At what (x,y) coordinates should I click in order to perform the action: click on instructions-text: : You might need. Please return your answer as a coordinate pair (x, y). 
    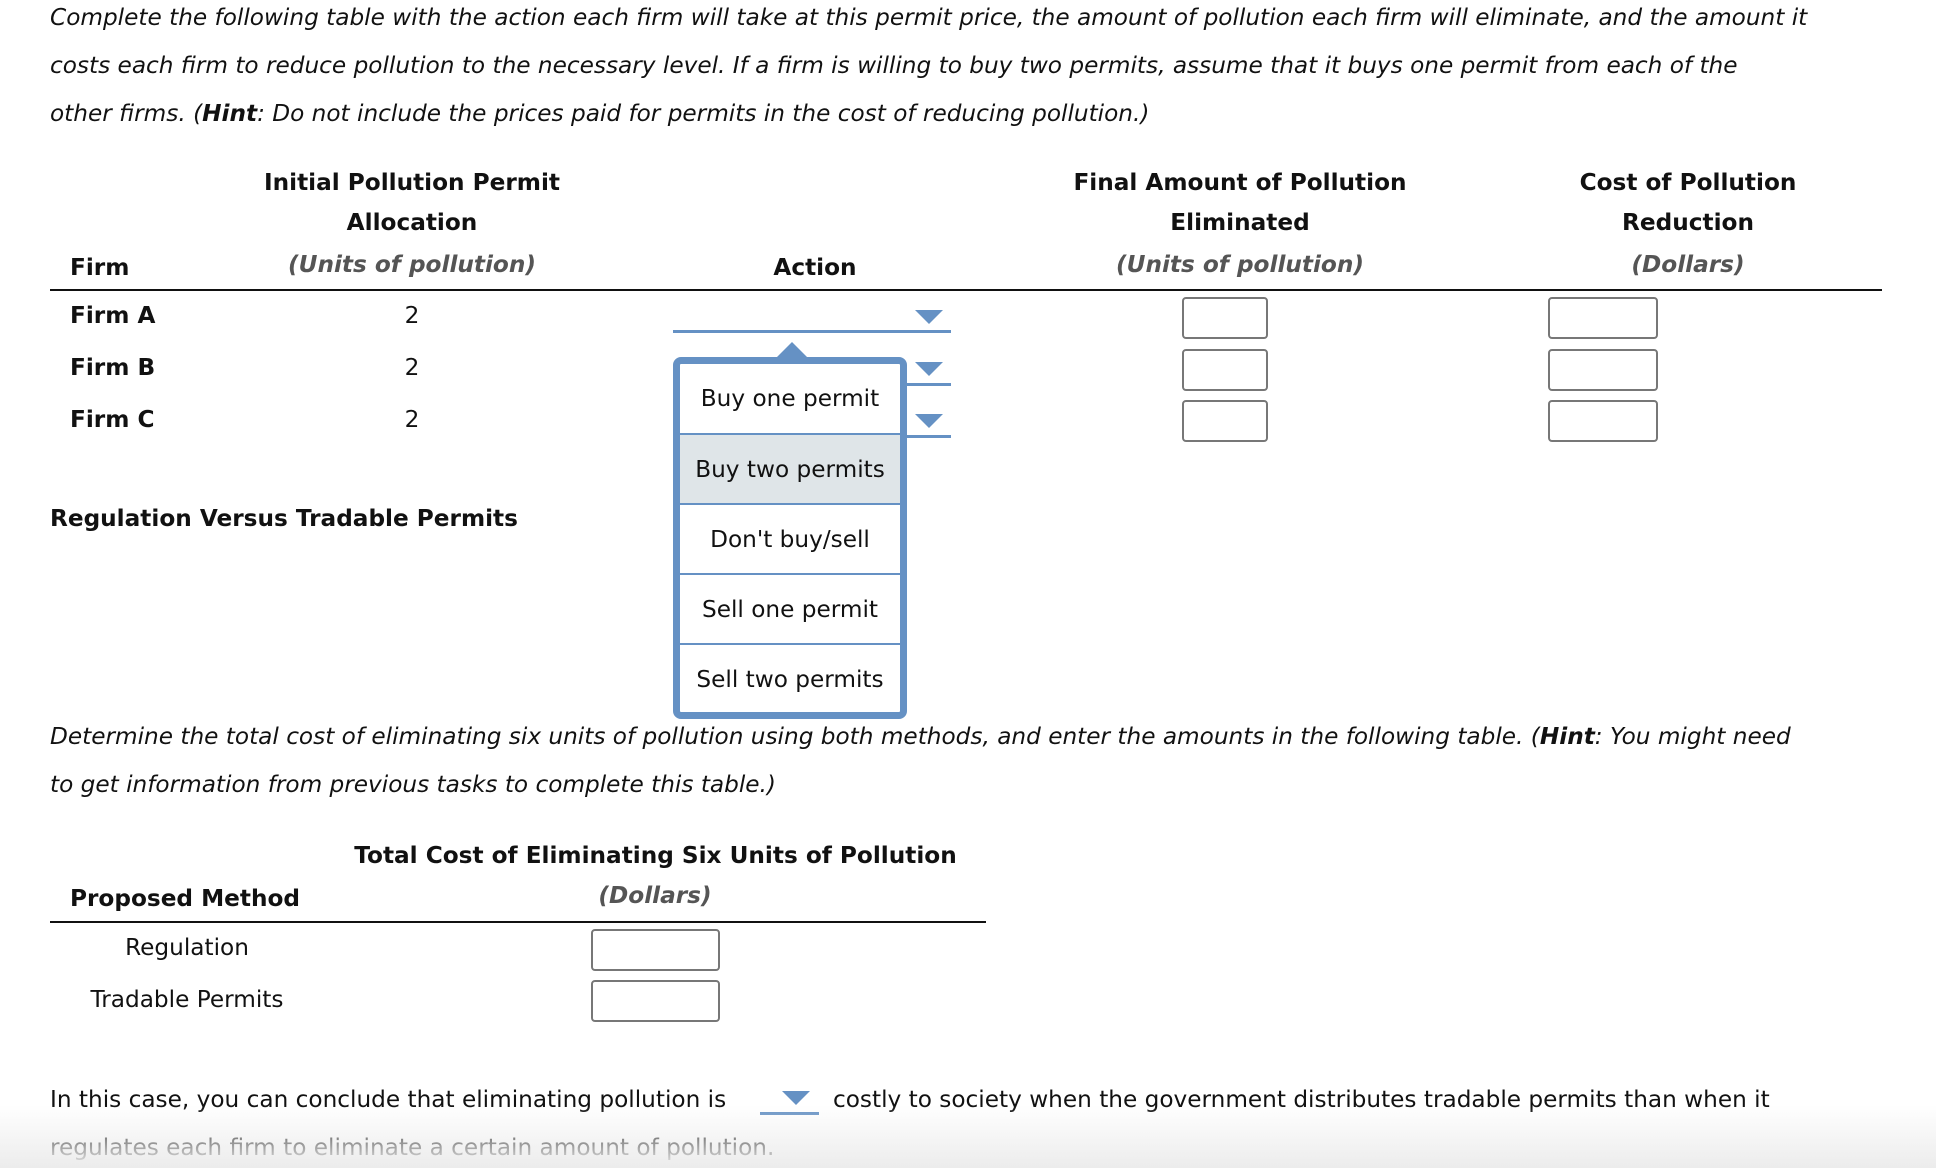
    Looking at the image, I should click on (1692, 736).